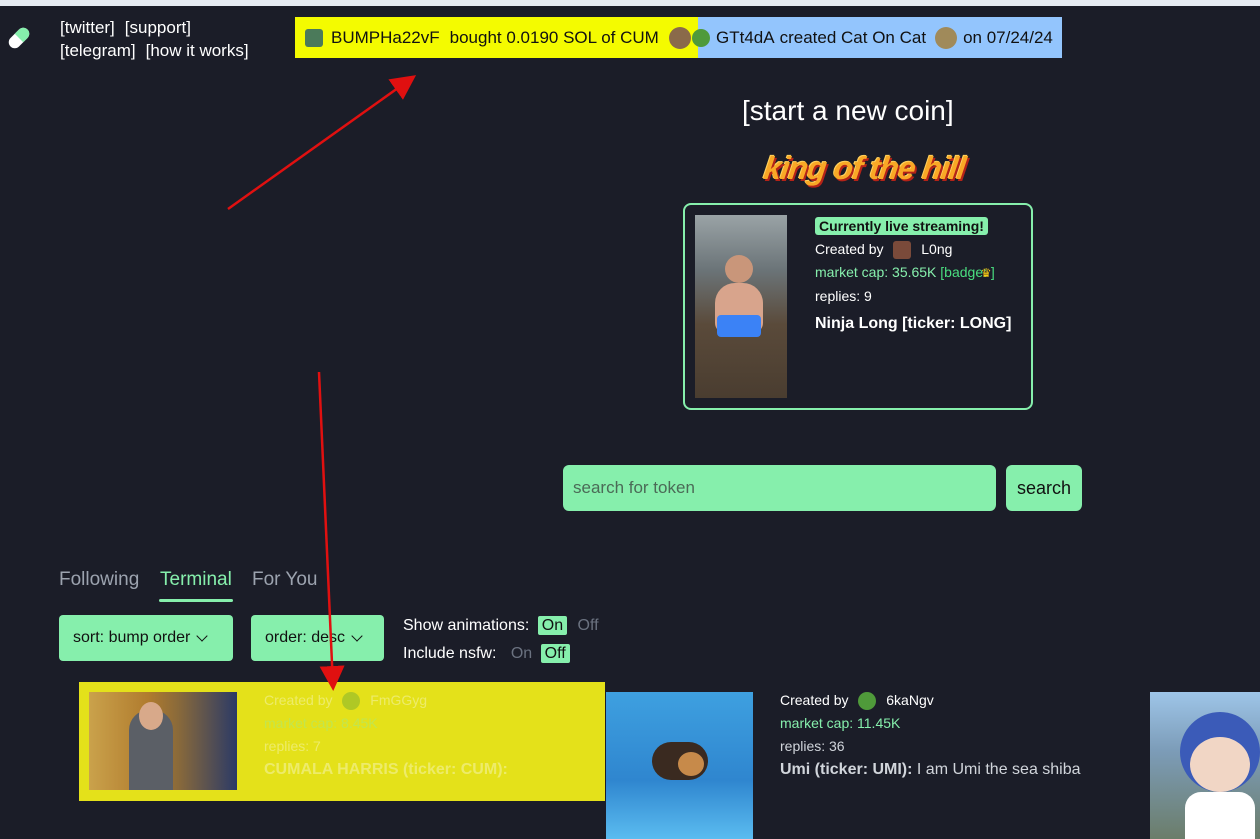 Image resolution: width=1260 pixels, height=839 pixels. I want to click on search-button: search, so click(1044, 488).